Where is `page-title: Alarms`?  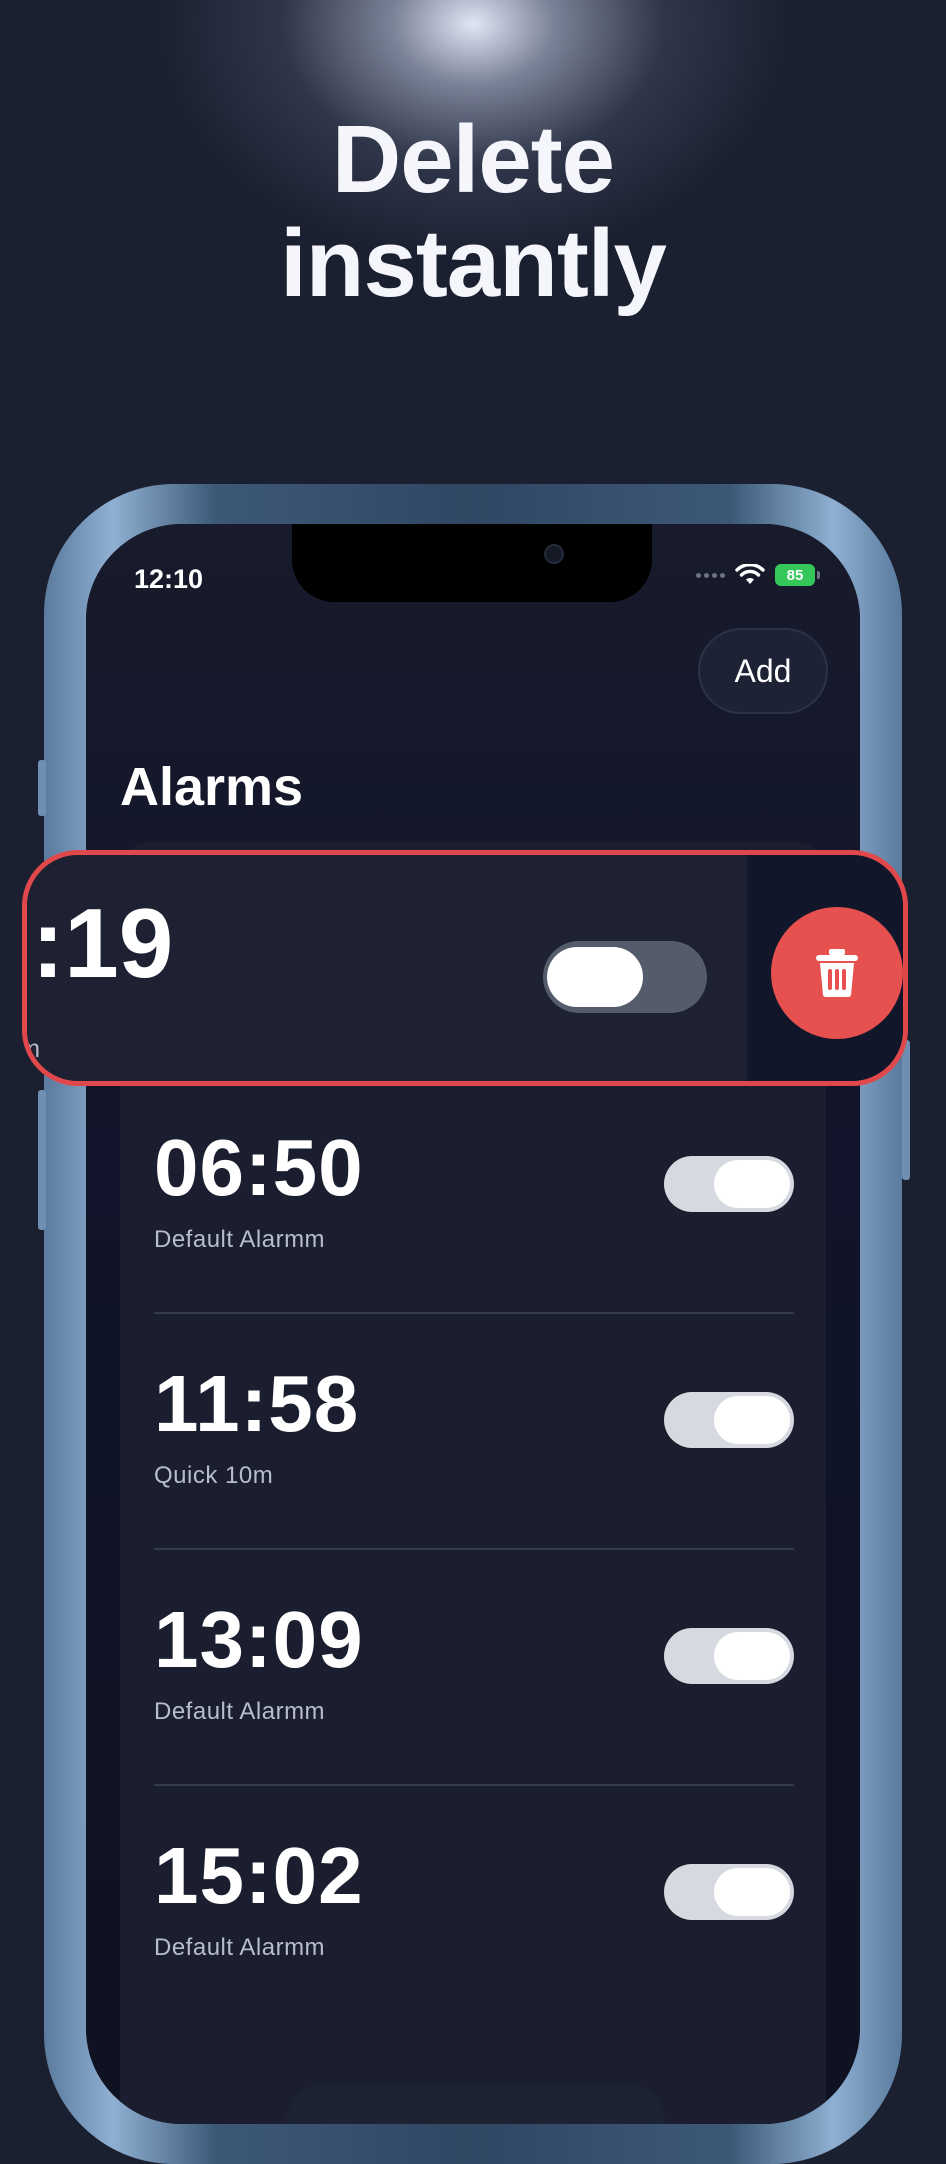
page-title: Alarms is located at coordinates (212, 787).